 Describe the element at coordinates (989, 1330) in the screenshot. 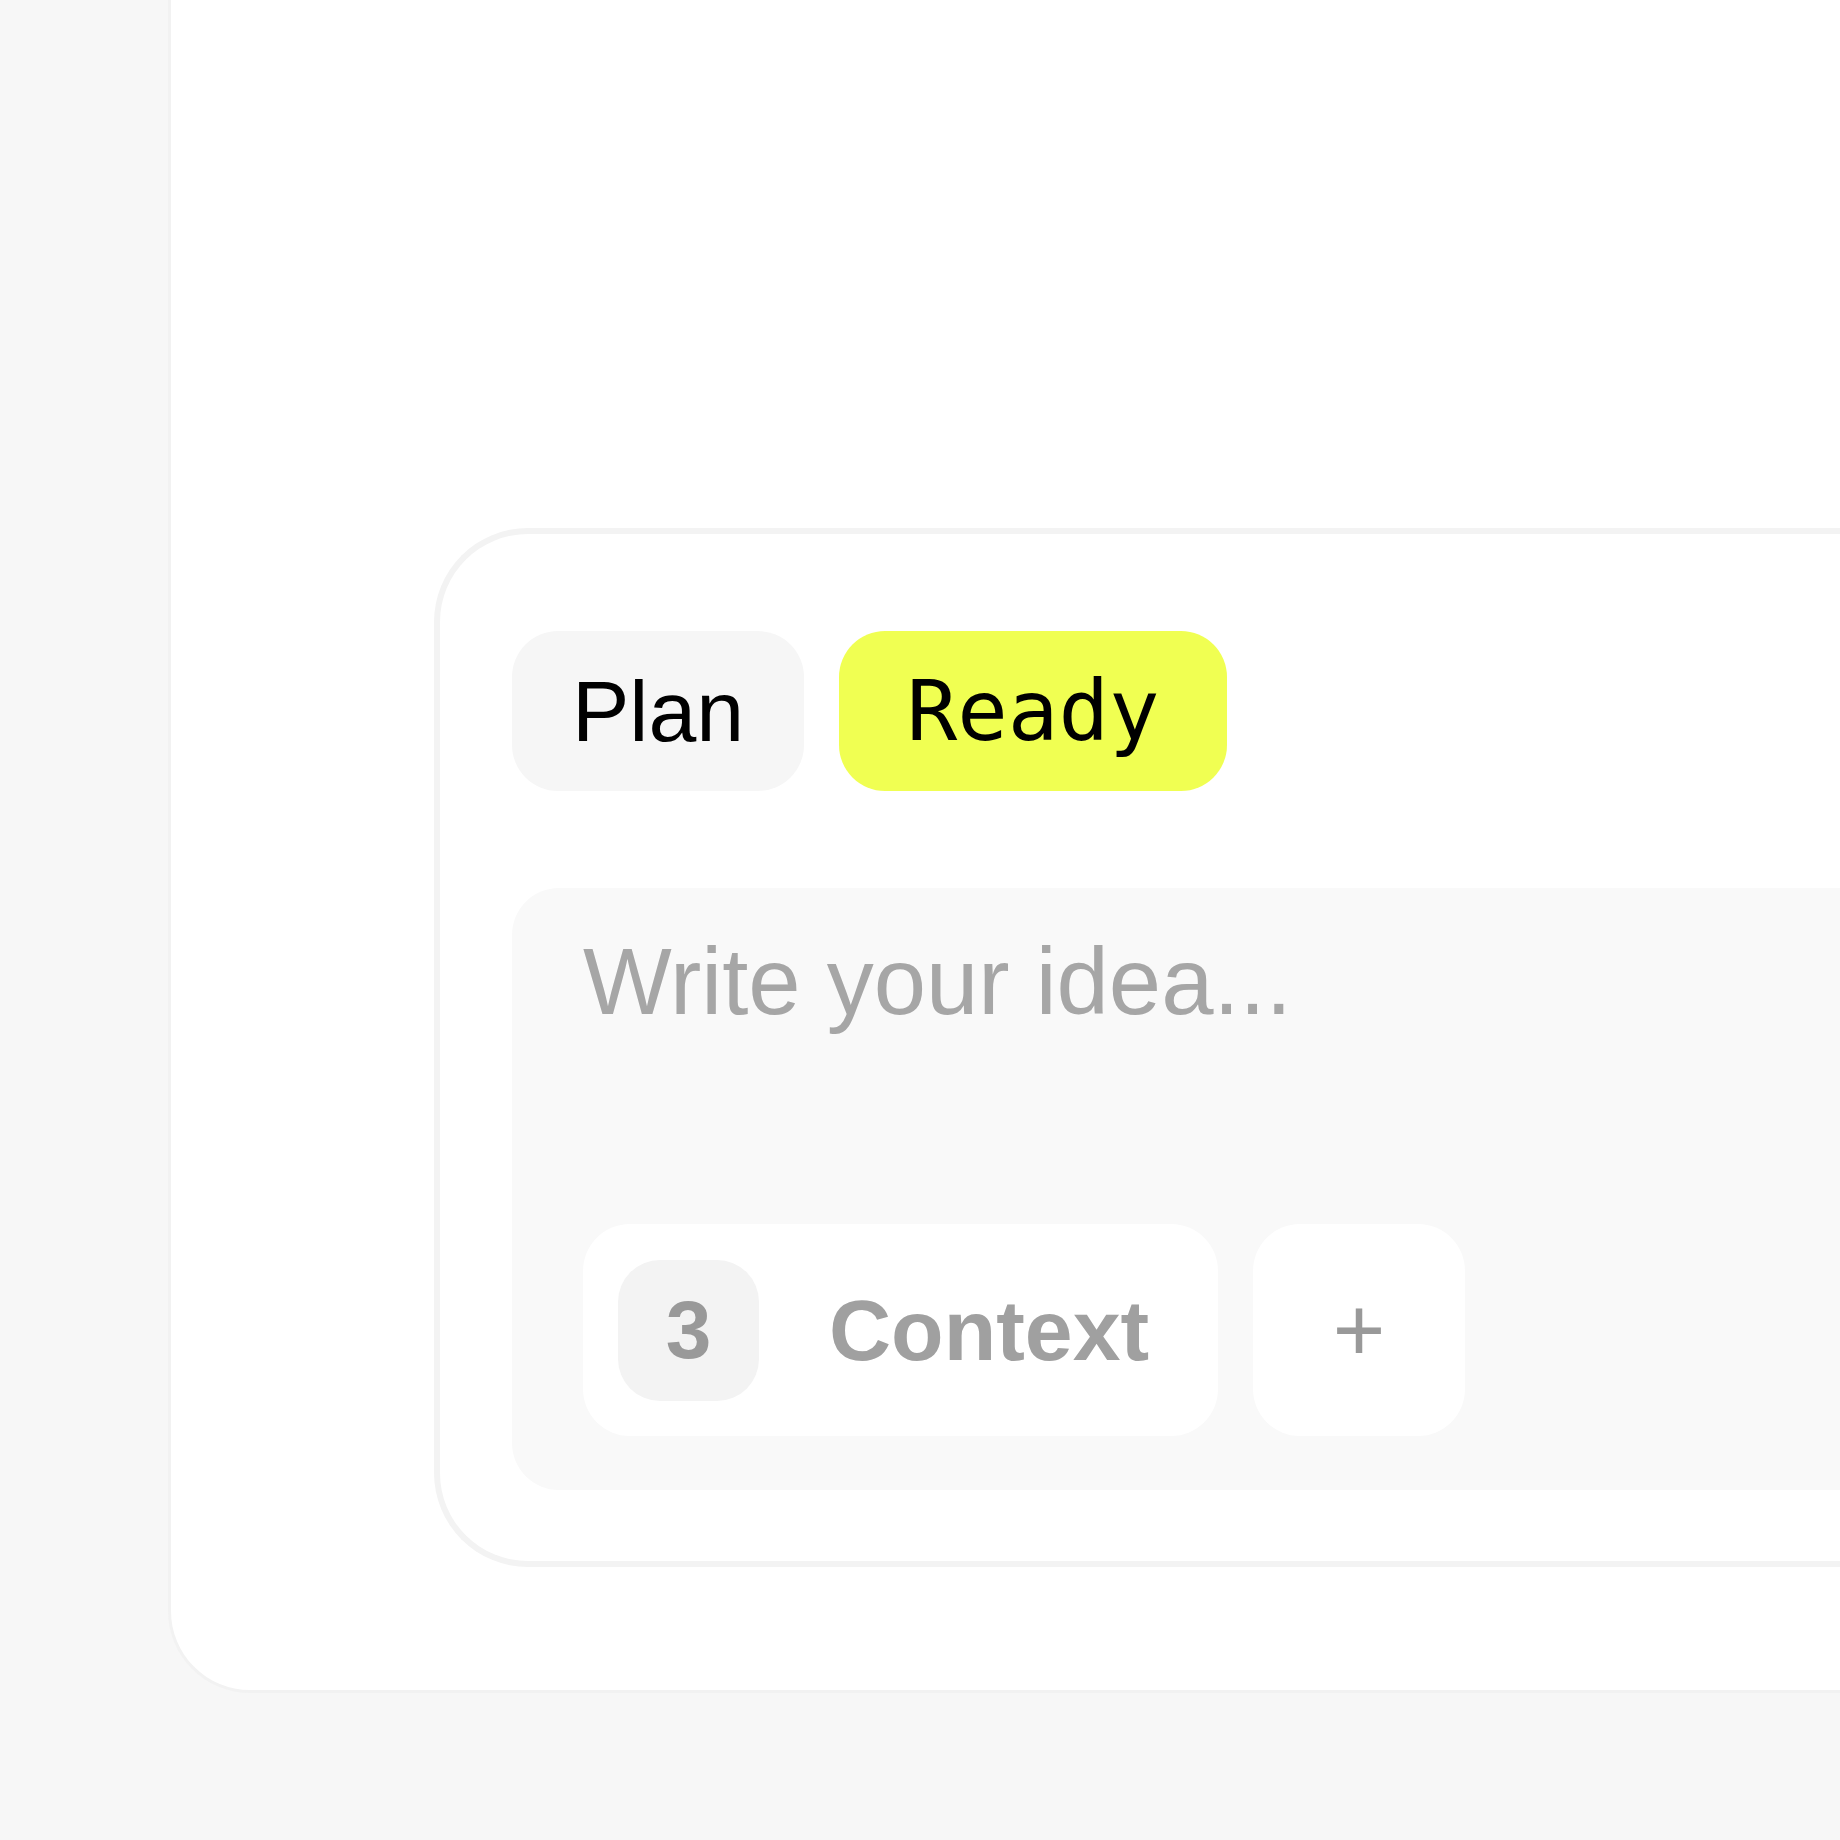

I see `context-label: Context` at that location.